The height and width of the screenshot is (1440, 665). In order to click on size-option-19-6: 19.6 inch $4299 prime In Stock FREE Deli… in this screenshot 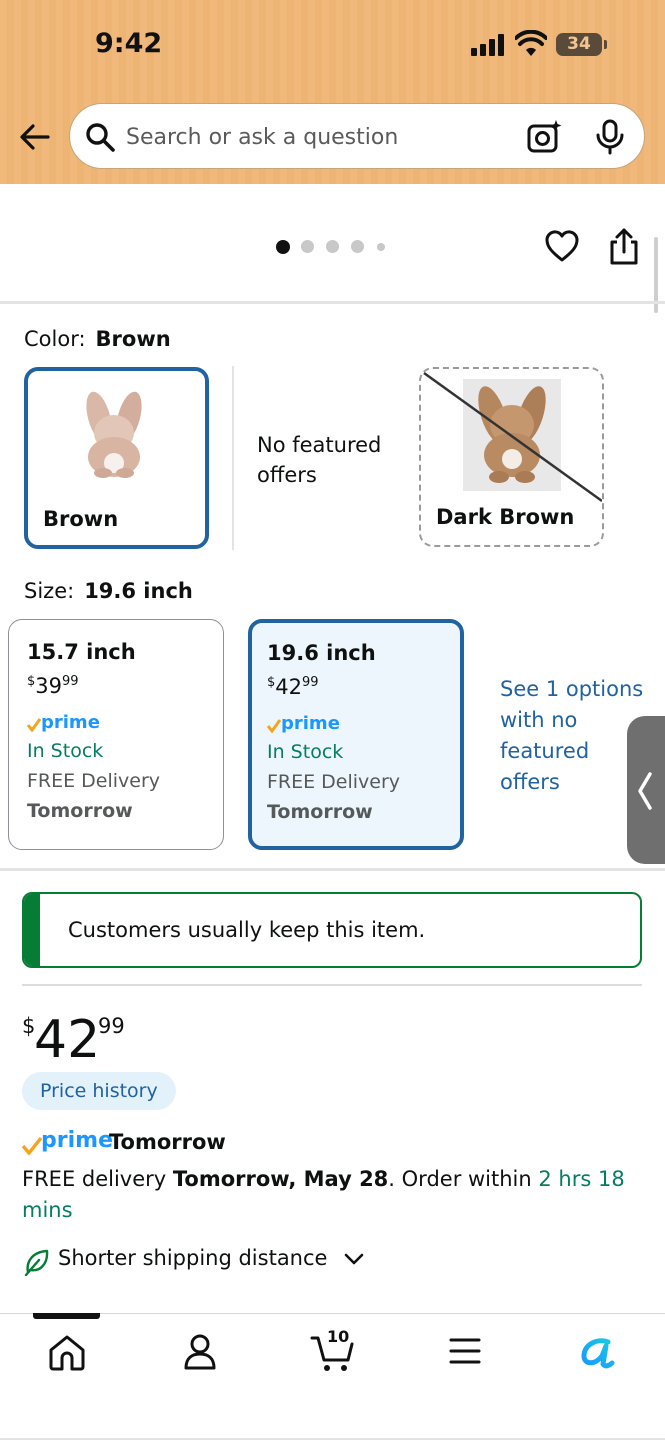, I will do `click(356, 734)`.